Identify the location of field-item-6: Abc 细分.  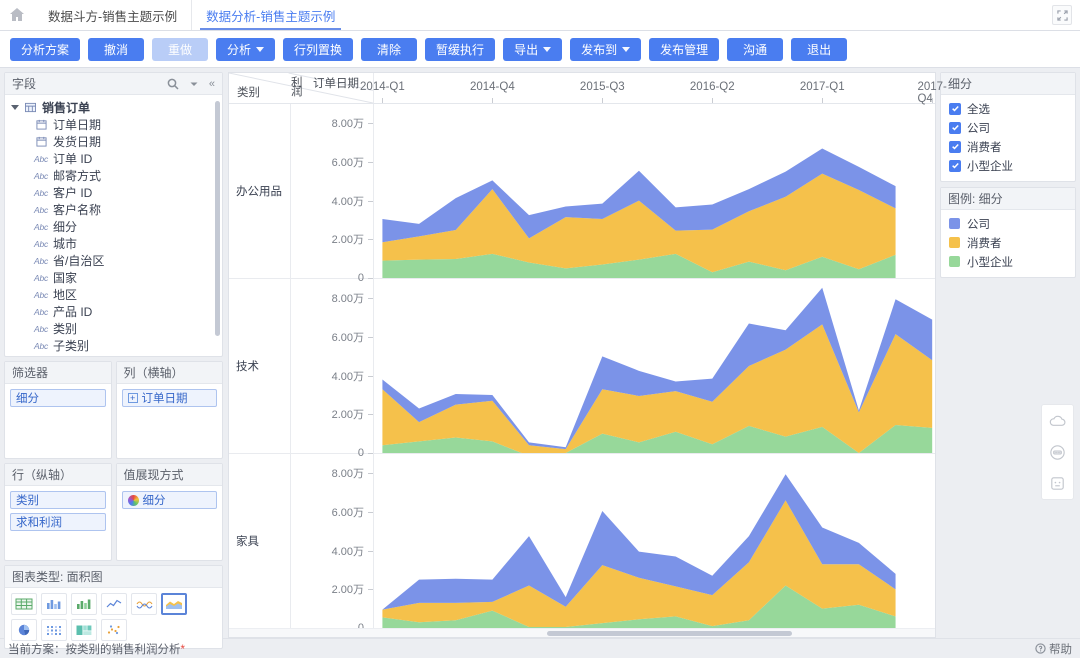
(113, 226).